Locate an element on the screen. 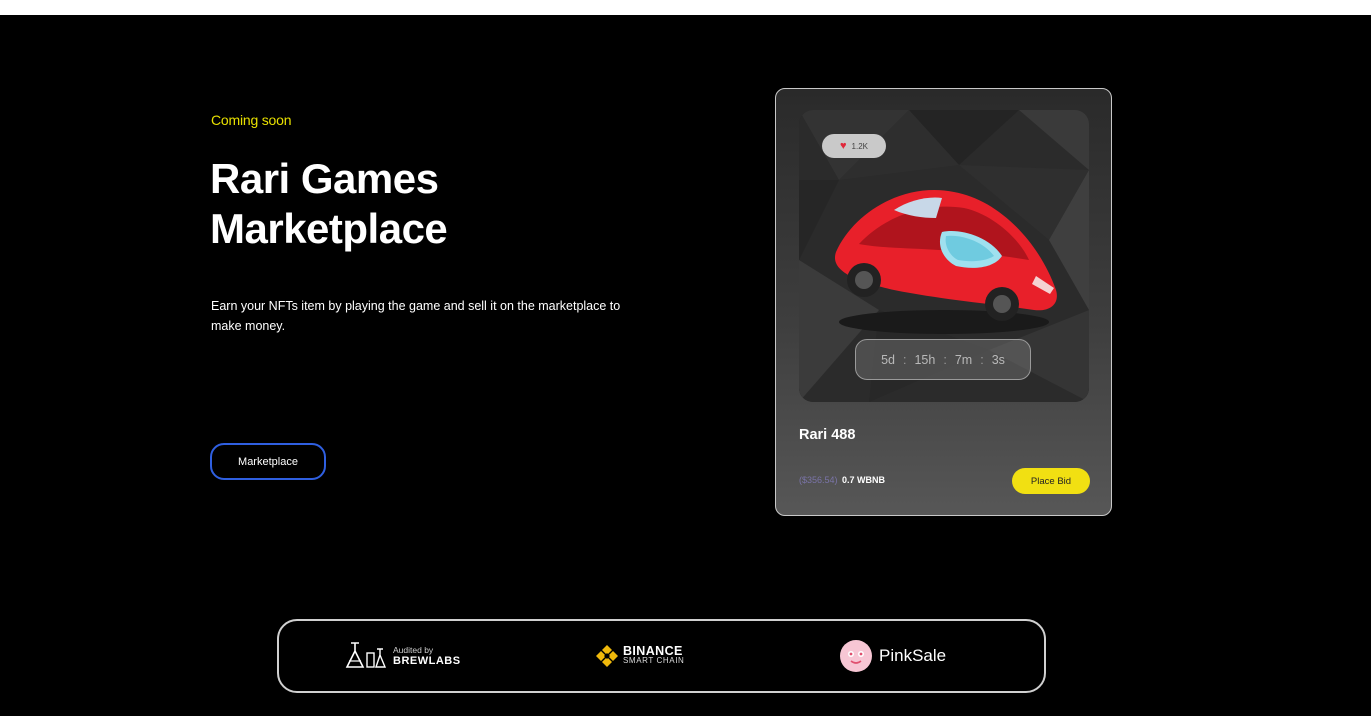 This screenshot has width=1371, height=716. binance-subtitle: SMART CHAIN is located at coordinates (654, 660).